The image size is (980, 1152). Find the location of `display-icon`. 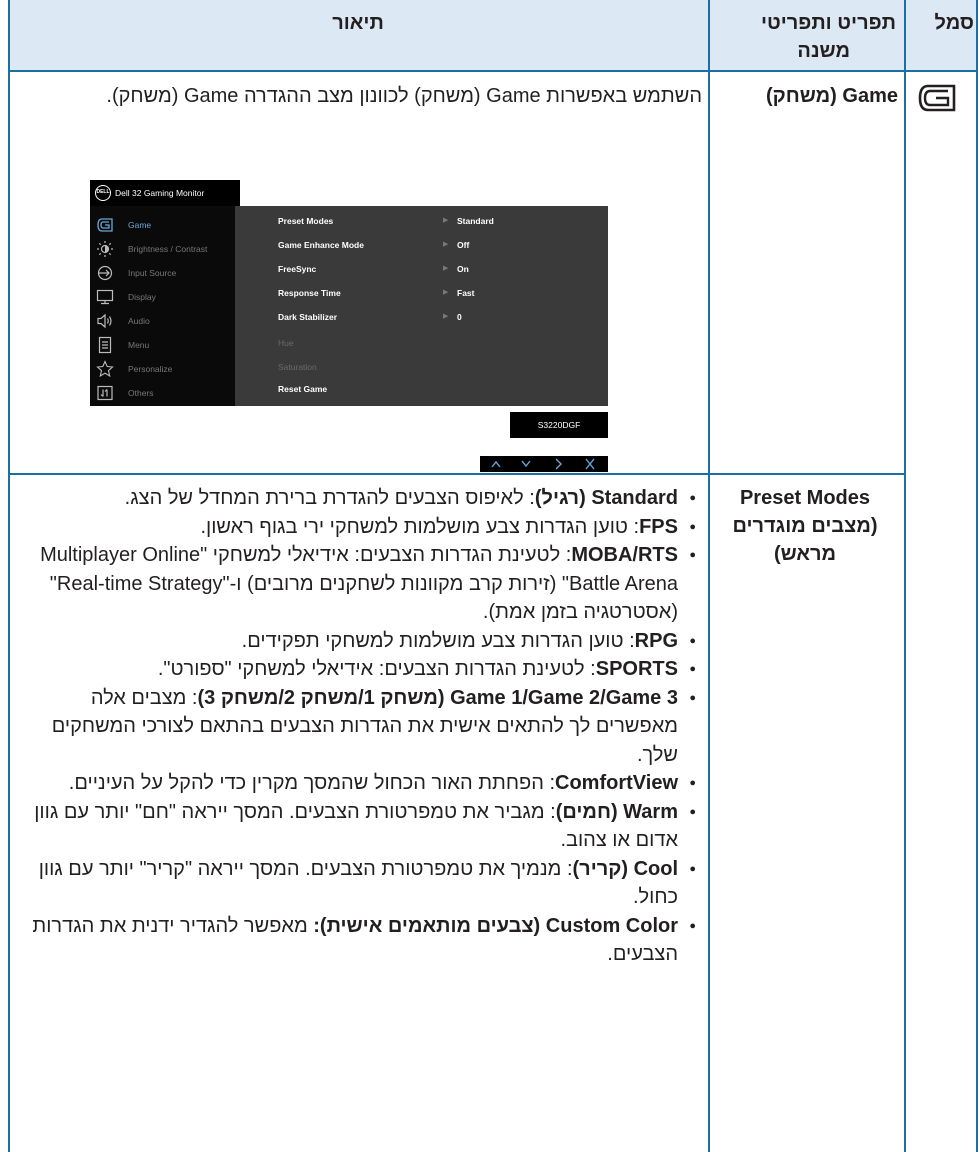

display-icon is located at coordinates (105, 297).